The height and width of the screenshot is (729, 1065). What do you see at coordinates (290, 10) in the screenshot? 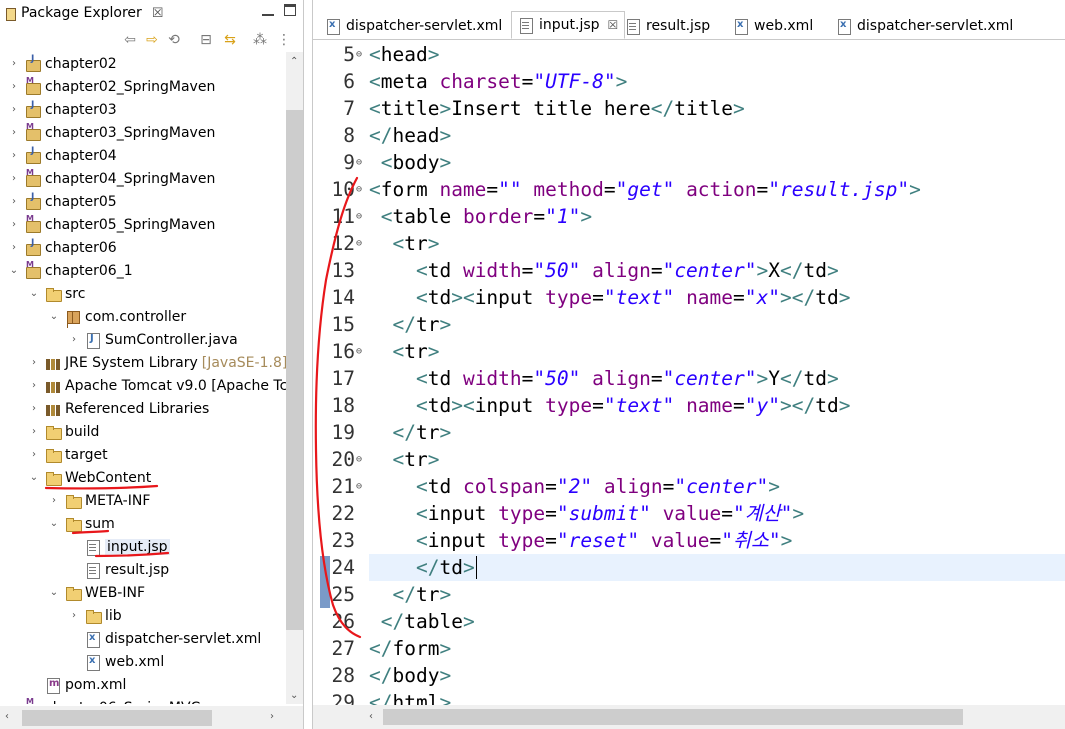
I see `maximize-icon` at bounding box center [290, 10].